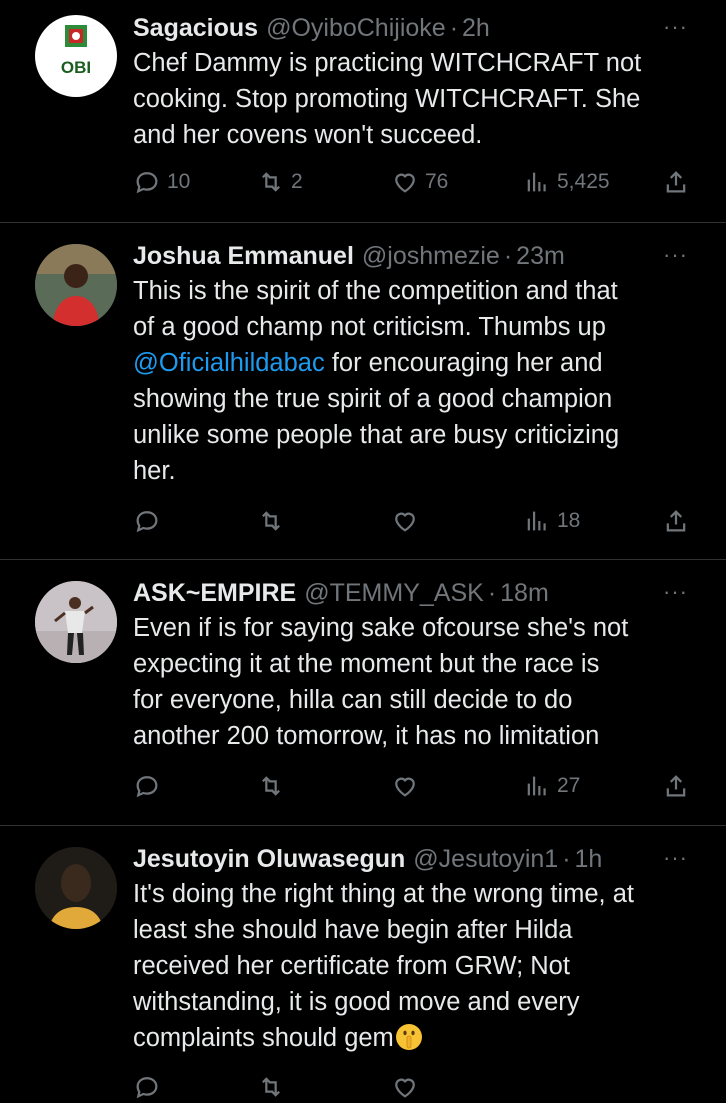 The width and height of the screenshot is (726, 1103). Describe the element at coordinates (431, 256) in the screenshot. I see `user-handle: @joshmezie` at that location.